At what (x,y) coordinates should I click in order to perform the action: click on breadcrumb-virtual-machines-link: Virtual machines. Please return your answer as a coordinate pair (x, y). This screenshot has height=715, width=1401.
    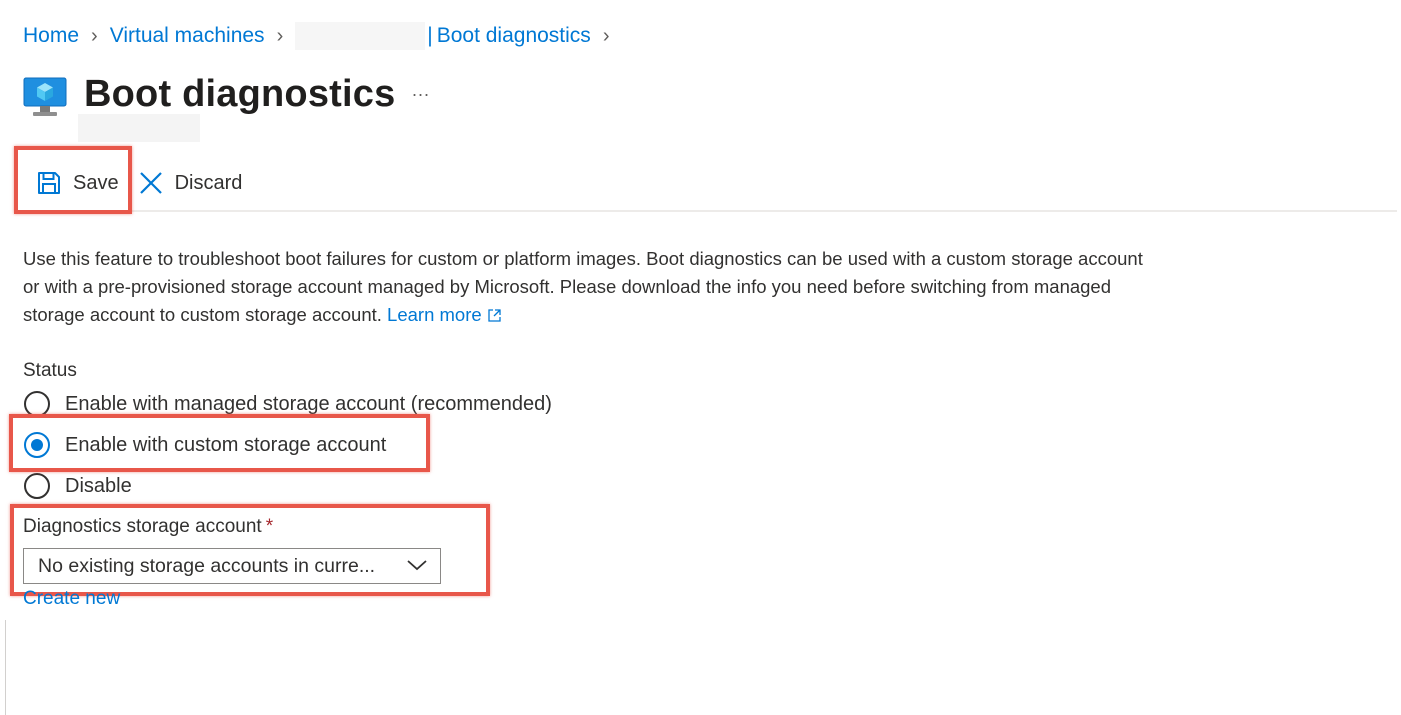
    Looking at the image, I should click on (187, 36).